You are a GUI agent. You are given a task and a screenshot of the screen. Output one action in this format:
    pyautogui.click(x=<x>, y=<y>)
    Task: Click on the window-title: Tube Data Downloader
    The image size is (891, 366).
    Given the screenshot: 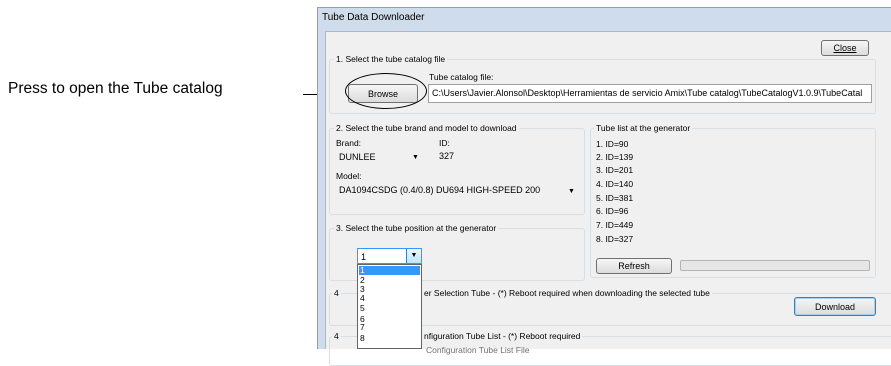 What is the action you would take?
    pyautogui.click(x=373, y=17)
    